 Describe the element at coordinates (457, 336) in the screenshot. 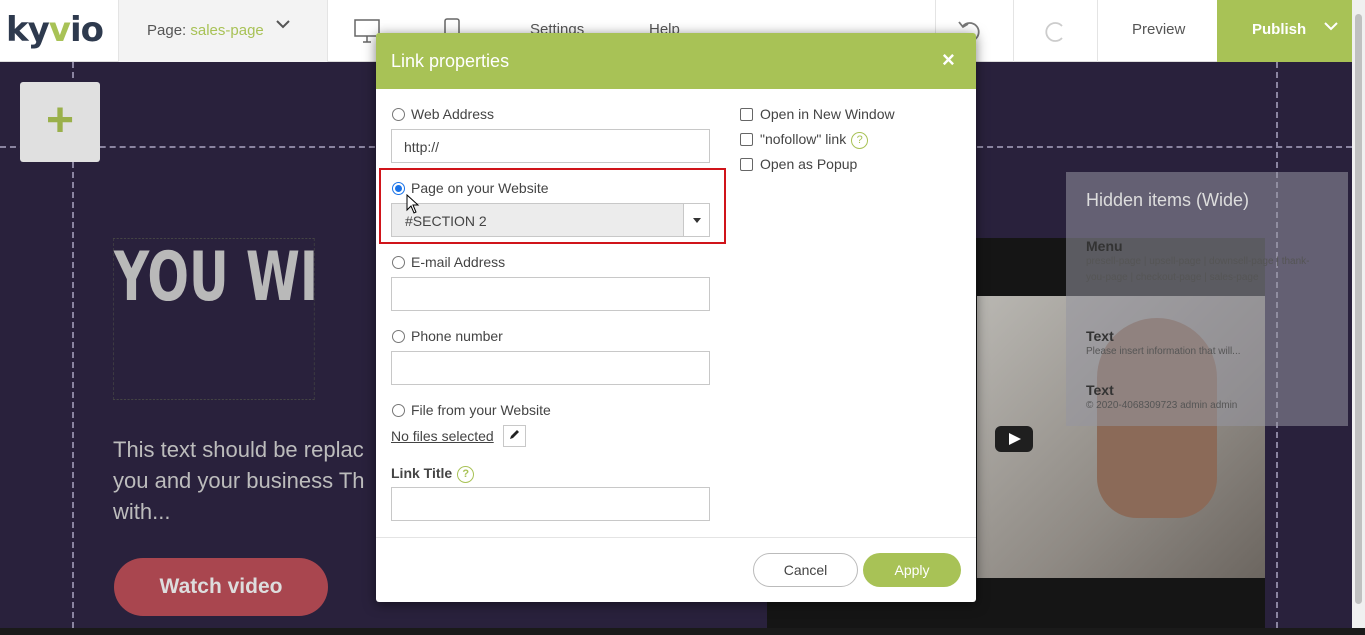

I see `phone-label: Phone number` at that location.